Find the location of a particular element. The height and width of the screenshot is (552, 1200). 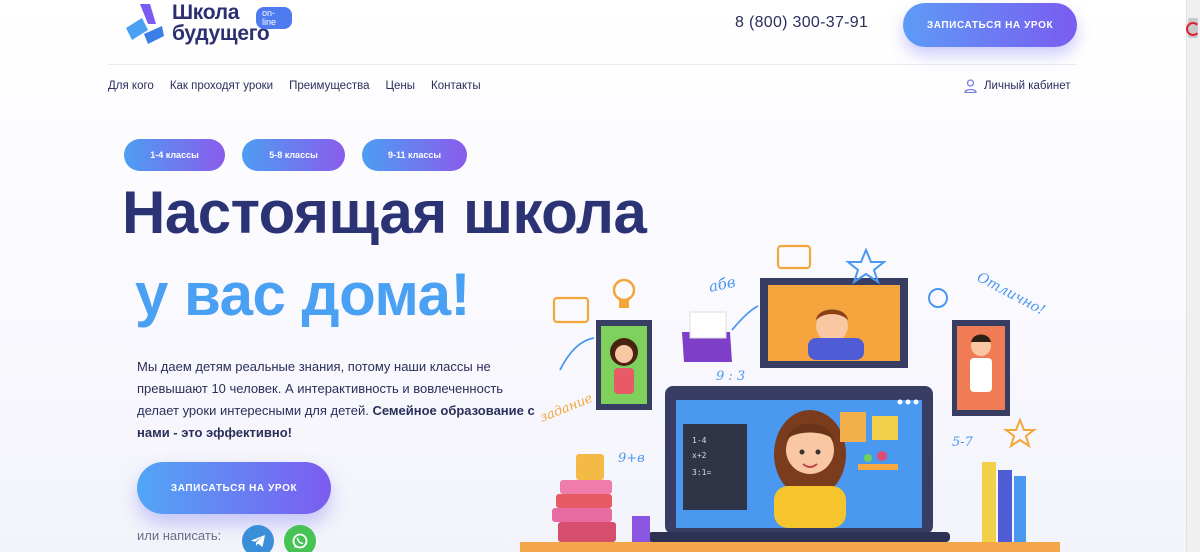

nav-item-how-lessons: Как проходят уроки is located at coordinates (221, 86).